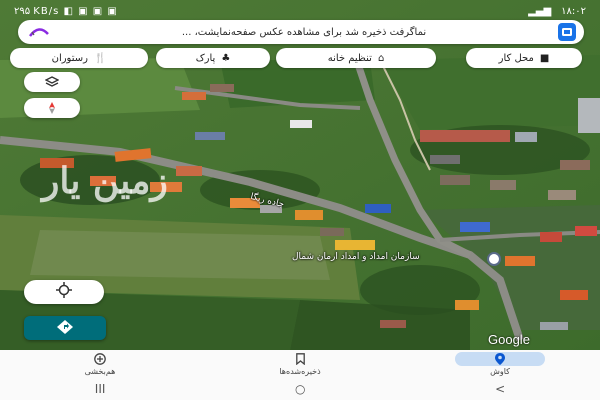  What do you see at coordinates (300, 371) in the screenshot?
I see `nav-saved-label: ذخیره‌شده‌ها` at bounding box center [300, 371].